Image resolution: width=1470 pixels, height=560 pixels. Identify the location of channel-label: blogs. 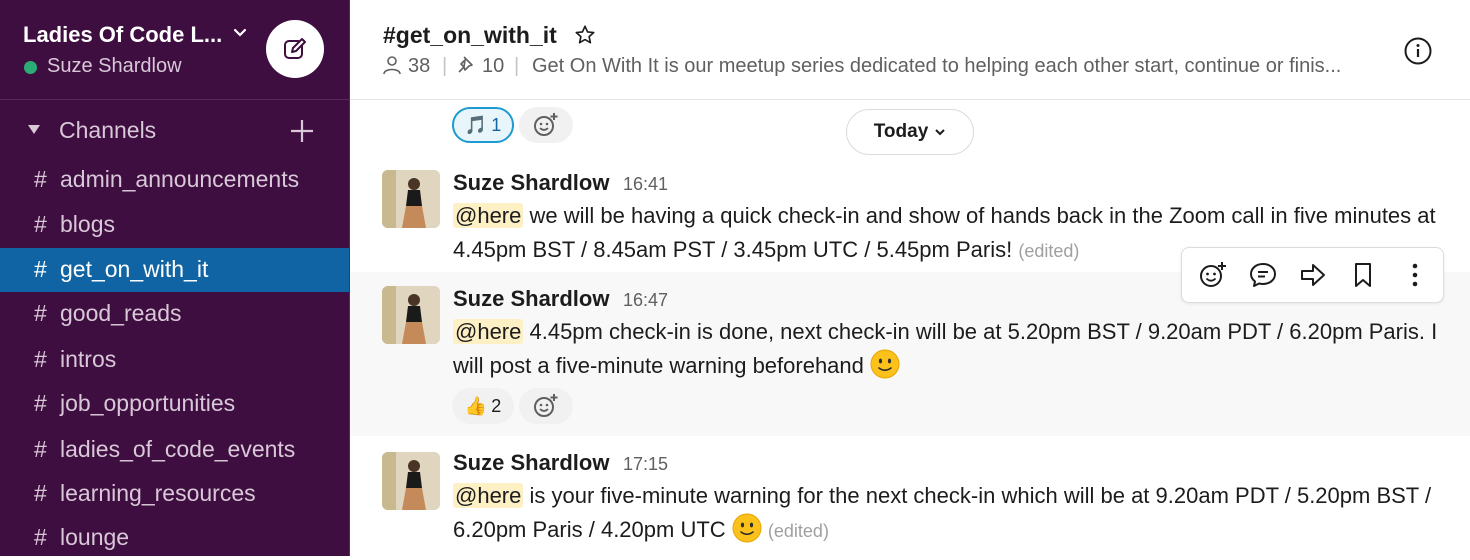
(87, 224).